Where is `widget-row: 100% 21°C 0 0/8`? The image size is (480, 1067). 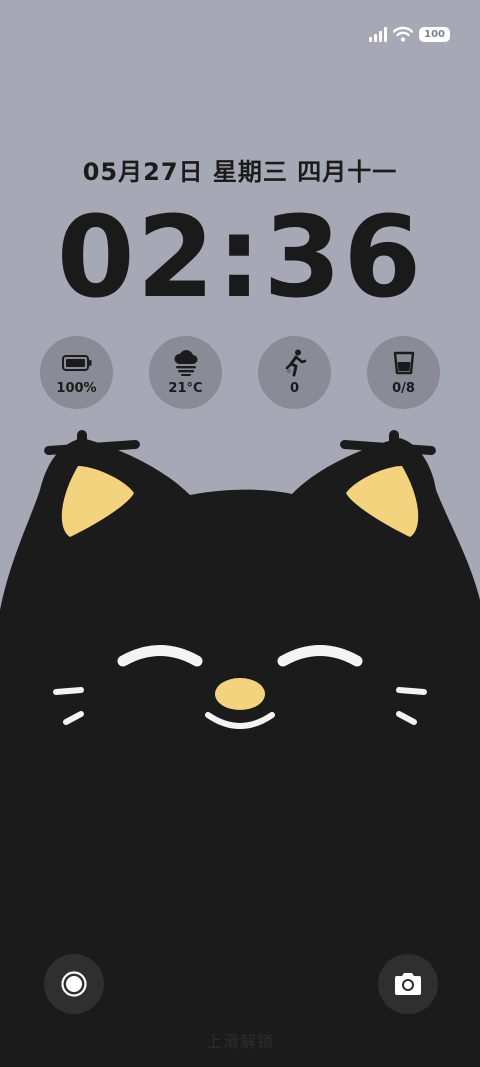
widget-row: 100% 21°C 0 0/8 is located at coordinates (240, 372).